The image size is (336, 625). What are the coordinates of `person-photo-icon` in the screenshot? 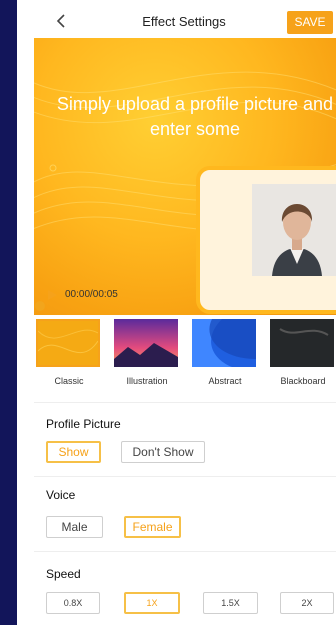 It's located at (294, 230).